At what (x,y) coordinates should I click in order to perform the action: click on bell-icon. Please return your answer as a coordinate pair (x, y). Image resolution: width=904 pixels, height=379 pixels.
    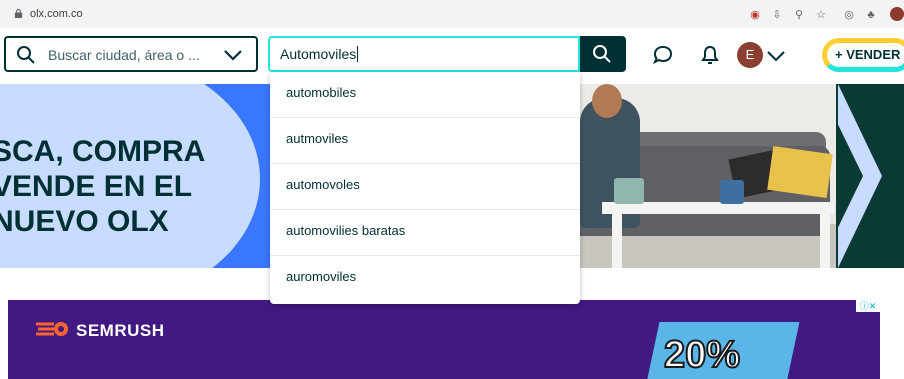
    Looking at the image, I should click on (710, 55).